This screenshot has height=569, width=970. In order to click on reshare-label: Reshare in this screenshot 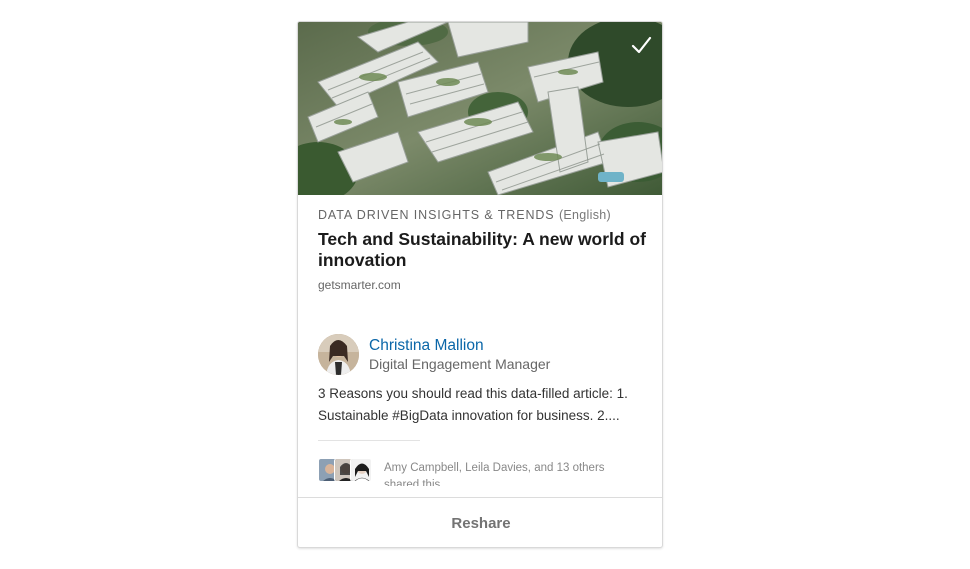, I will do `click(481, 523)`.